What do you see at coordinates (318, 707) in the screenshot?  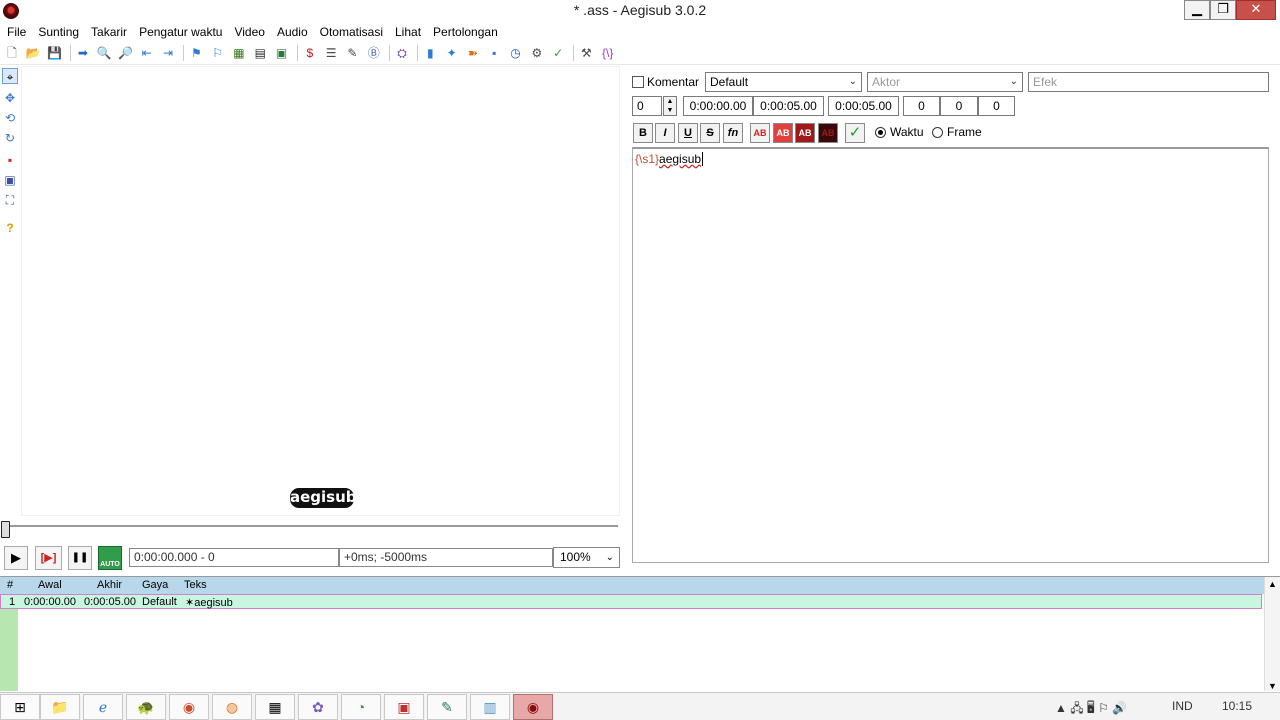 I see `taskbar-app-icon: ✿` at bounding box center [318, 707].